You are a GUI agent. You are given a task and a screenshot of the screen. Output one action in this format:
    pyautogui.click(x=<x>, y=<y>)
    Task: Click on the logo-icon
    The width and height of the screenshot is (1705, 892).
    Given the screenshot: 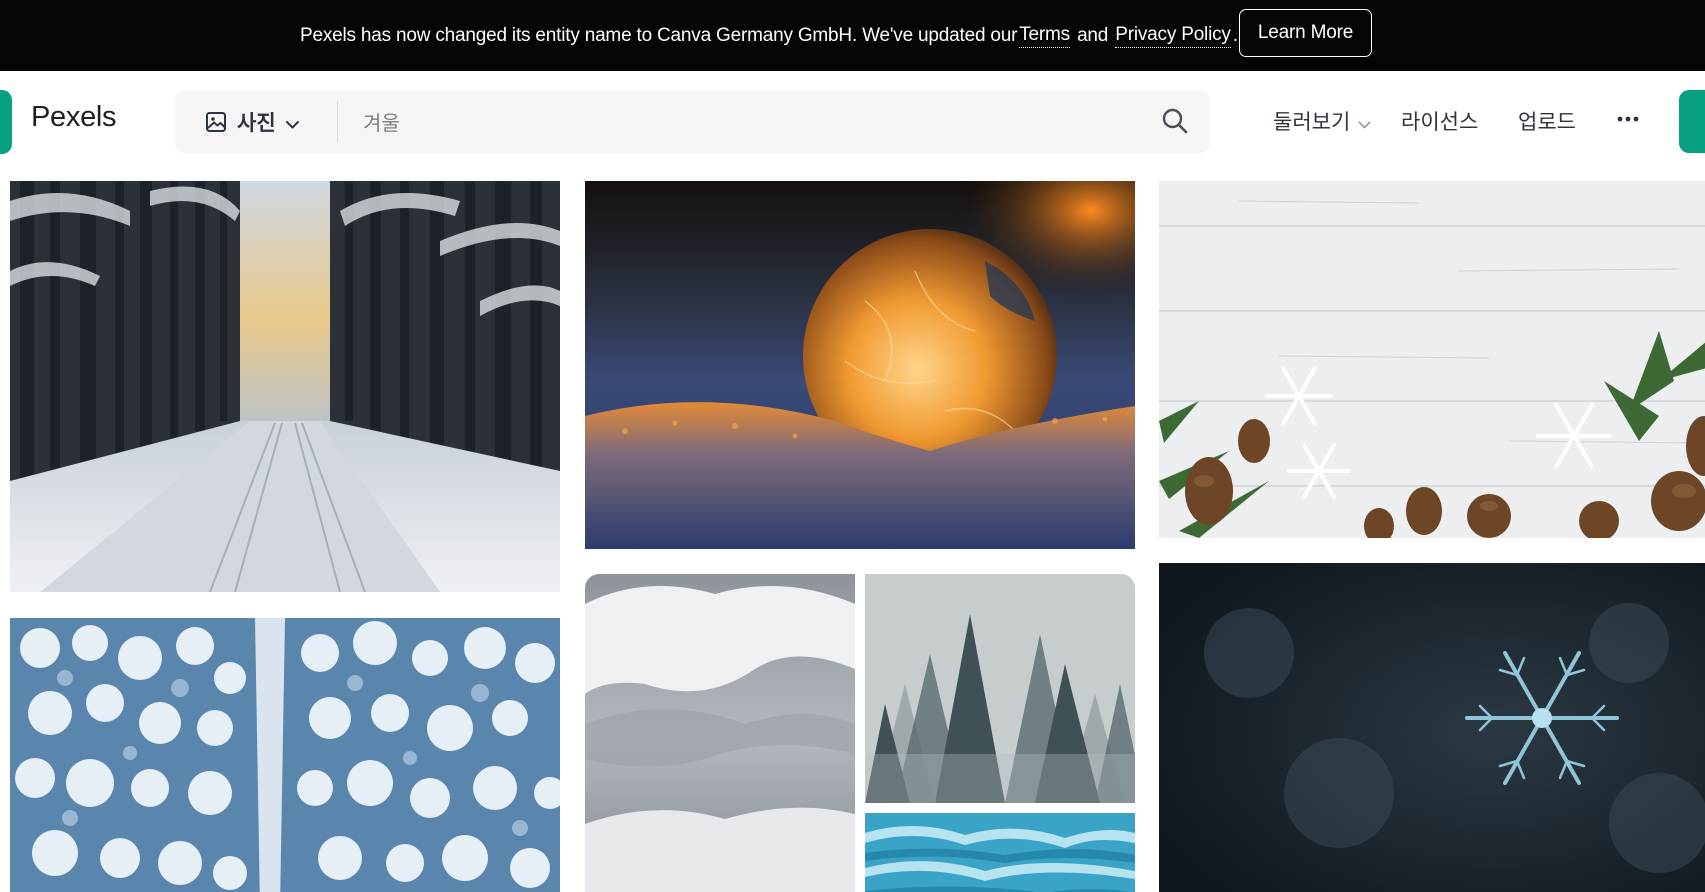 What is the action you would take?
    pyautogui.click(x=6, y=122)
    